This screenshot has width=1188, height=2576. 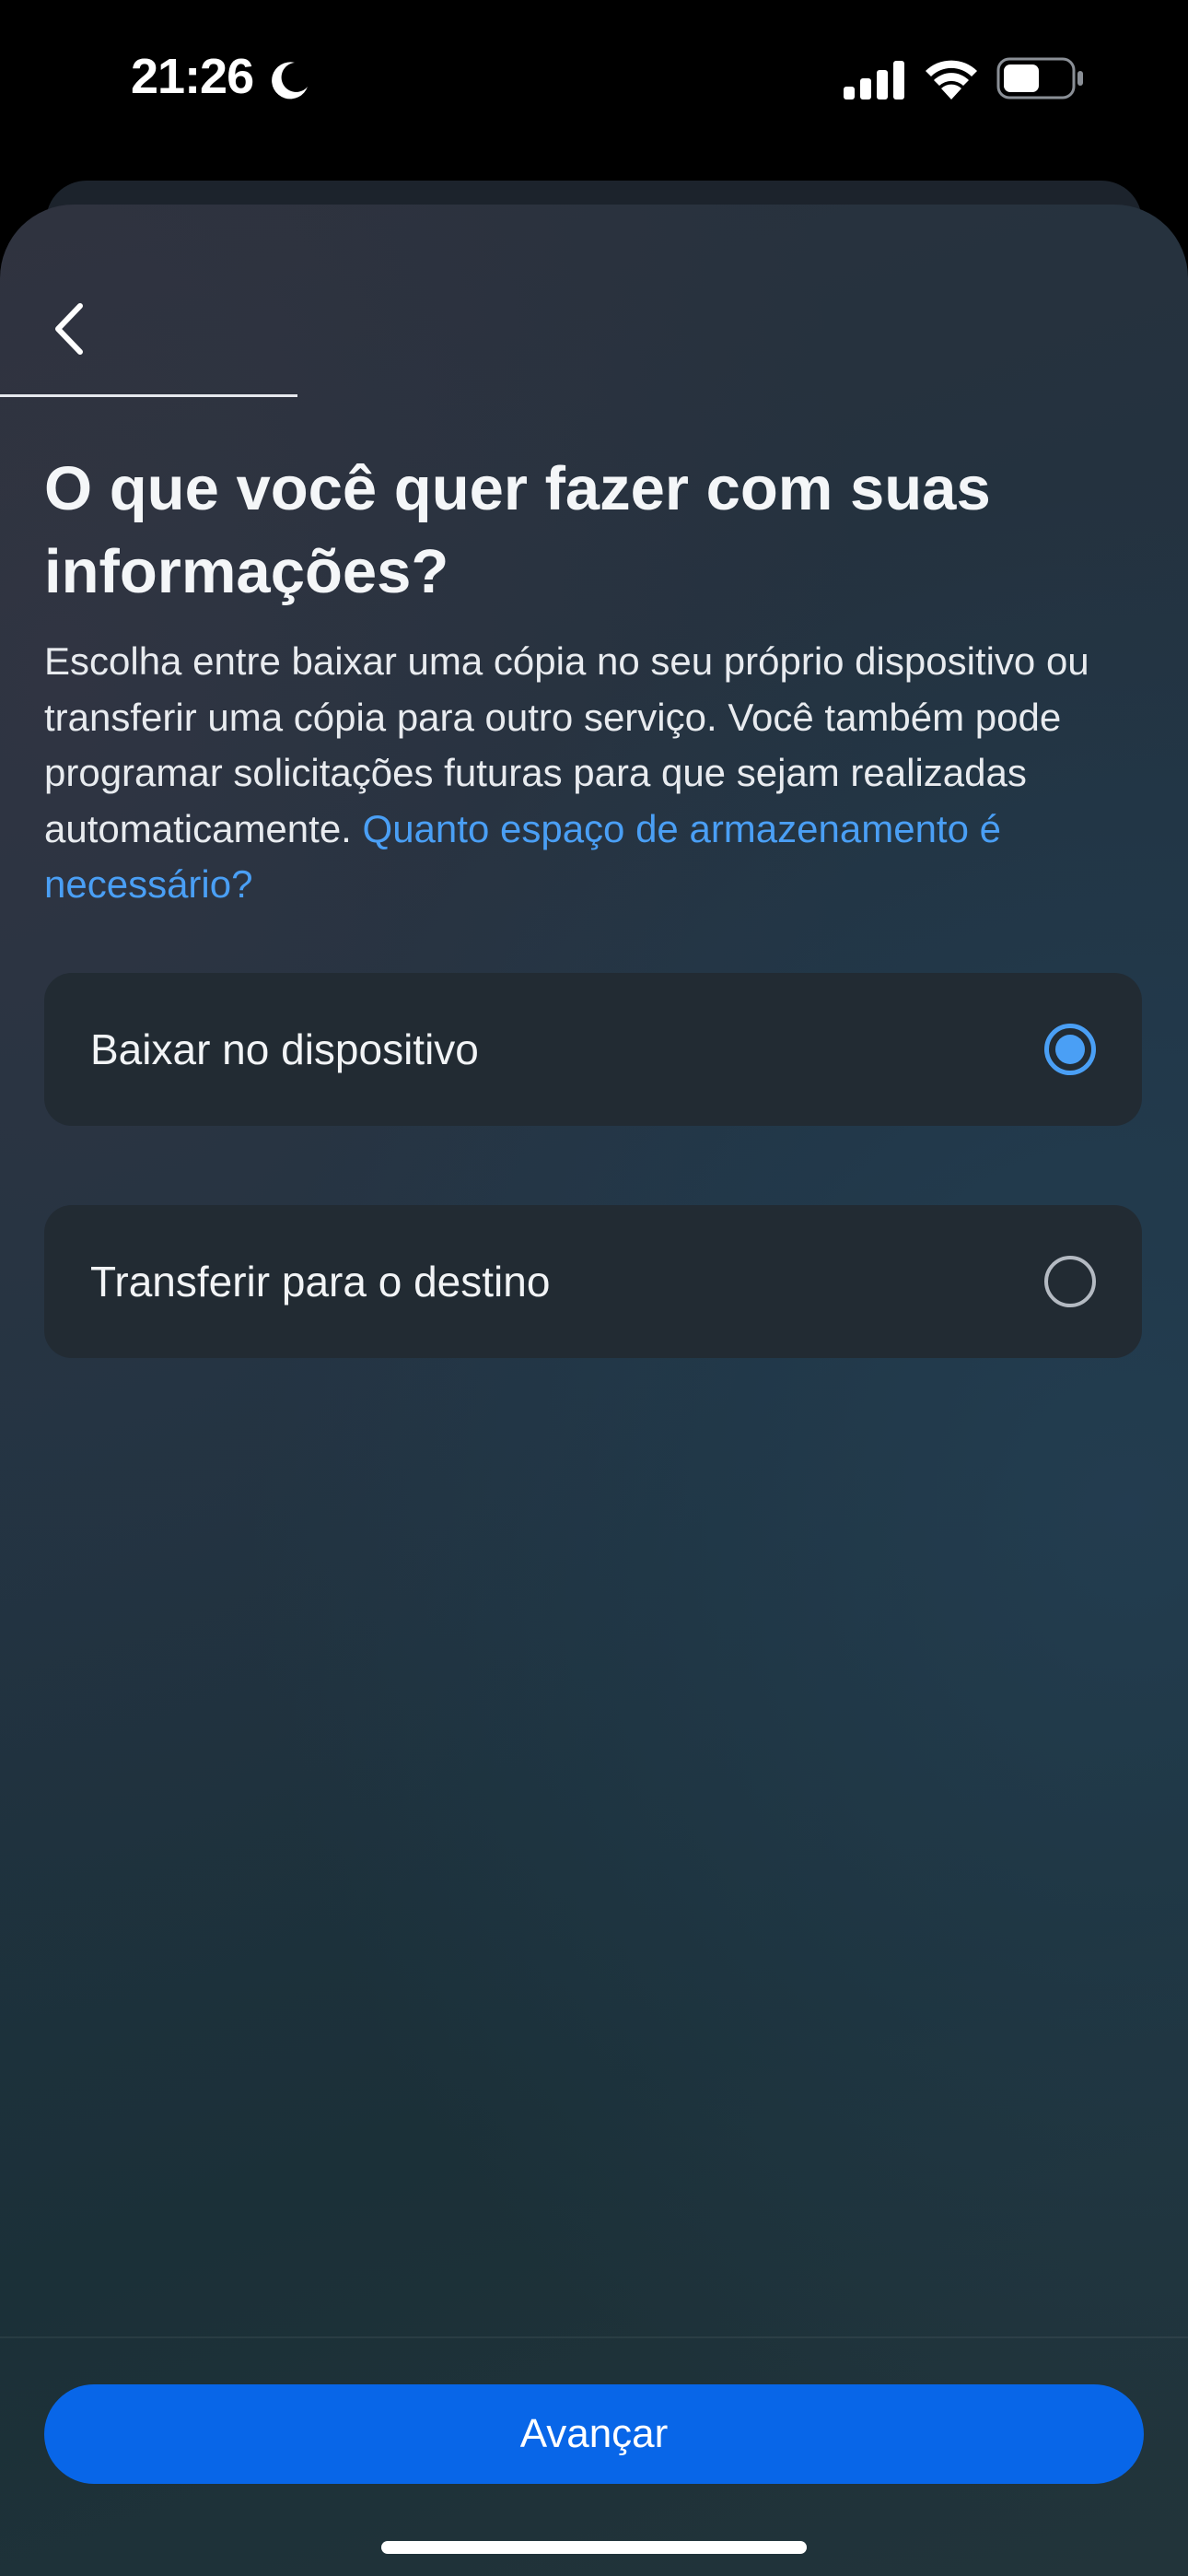 What do you see at coordinates (284, 1049) in the screenshot?
I see `option-label: Baixar no dispositivo` at bounding box center [284, 1049].